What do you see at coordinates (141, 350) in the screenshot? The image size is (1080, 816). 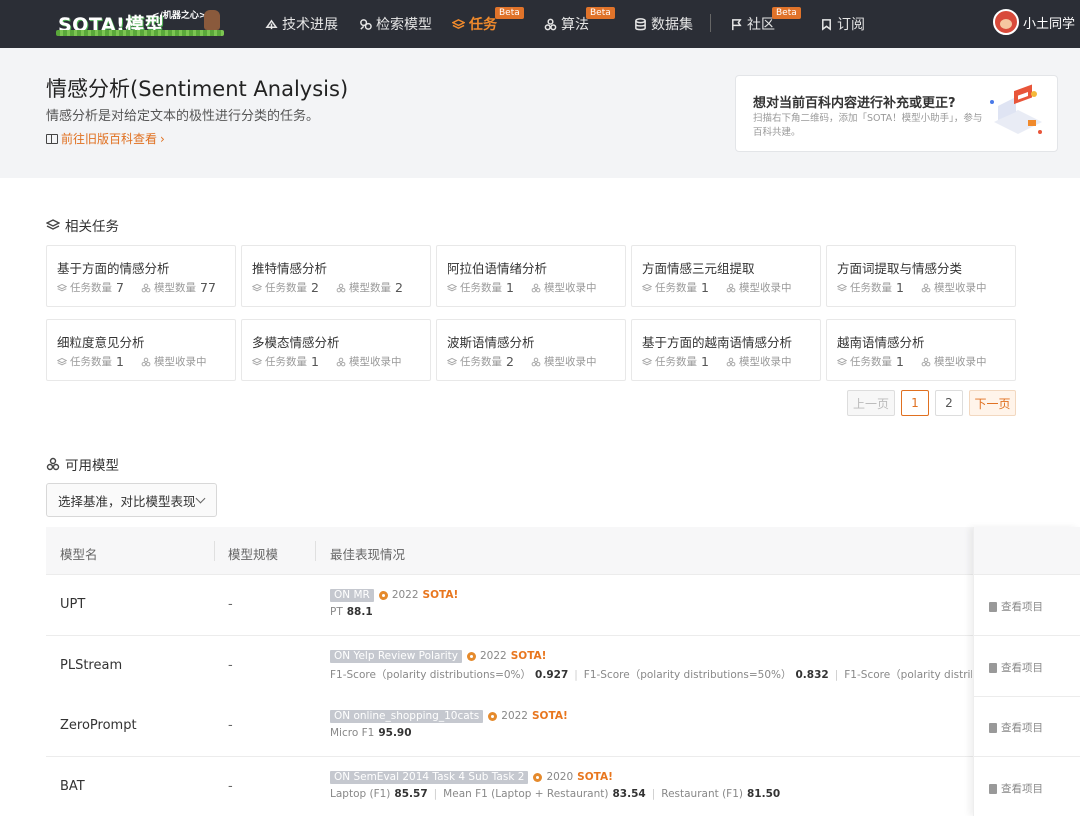 I see `task-card: 细粒度意见分析 任务数量 1 模型收录中` at bounding box center [141, 350].